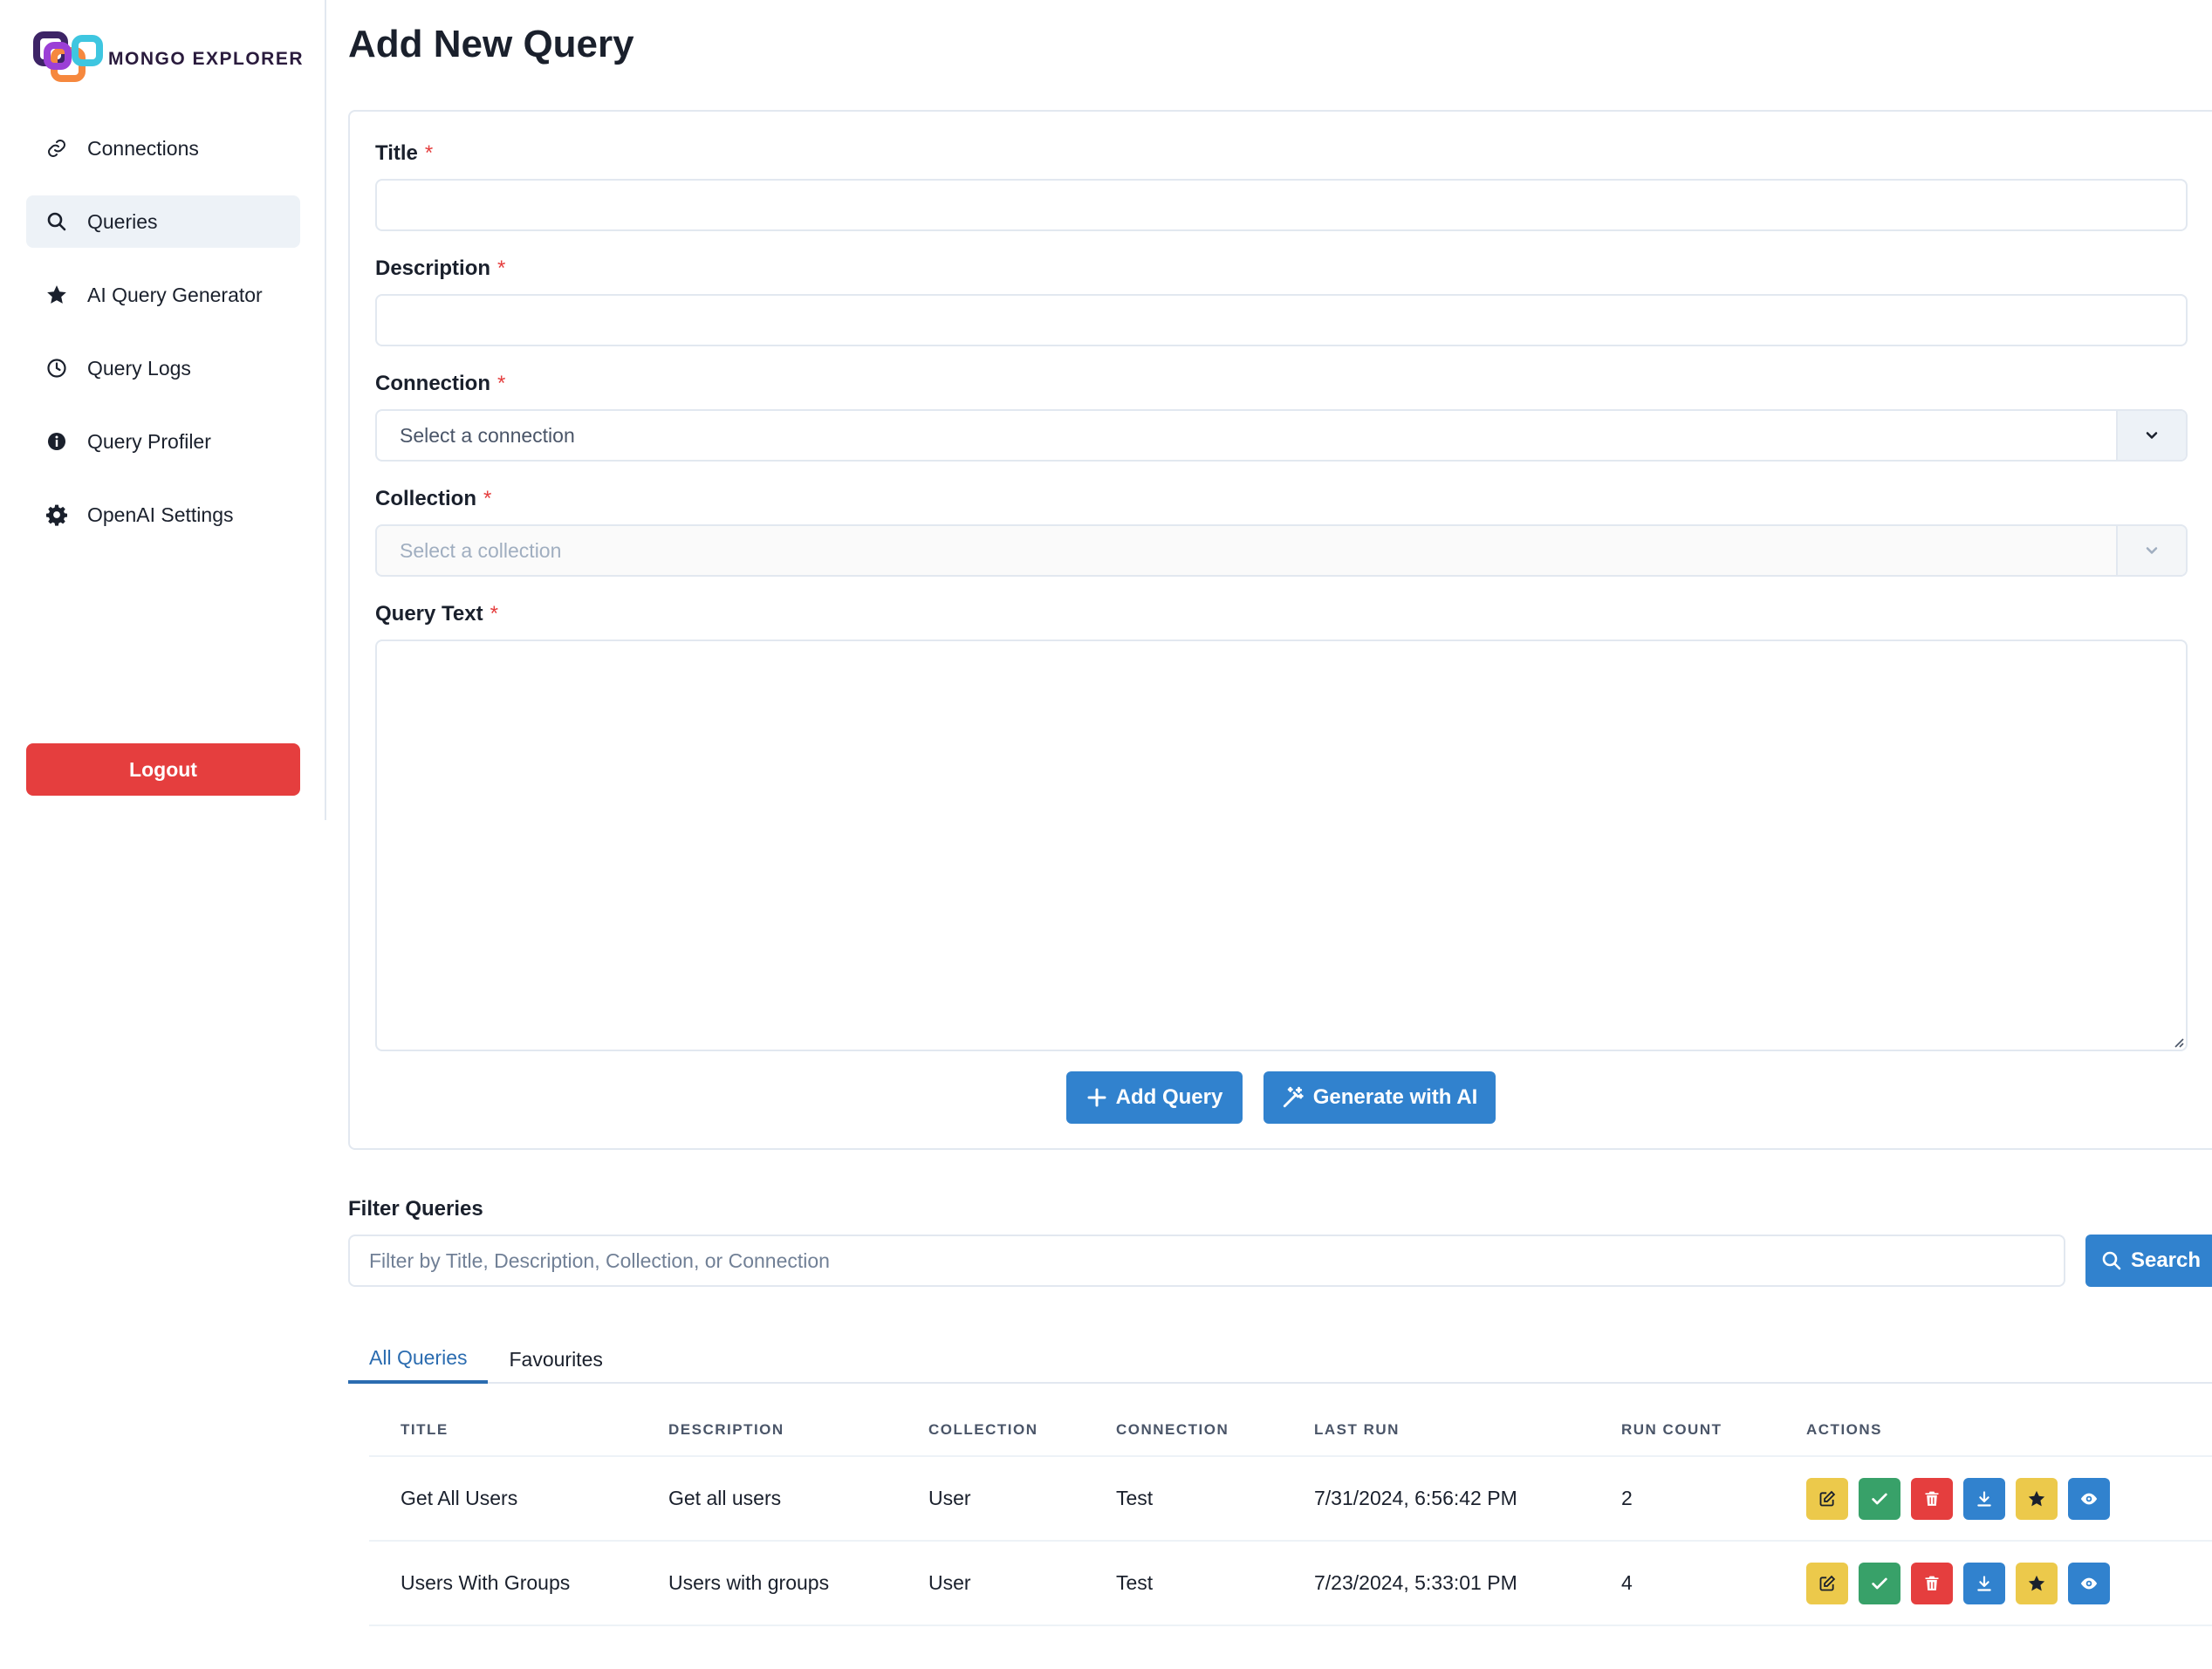 Image resolution: width=2212 pixels, height=1669 pixels. What do you see at coordinates (991, 1430) in the screenshot?
I see `column-header-collection: Collection` at bounding box center [991, 1430].